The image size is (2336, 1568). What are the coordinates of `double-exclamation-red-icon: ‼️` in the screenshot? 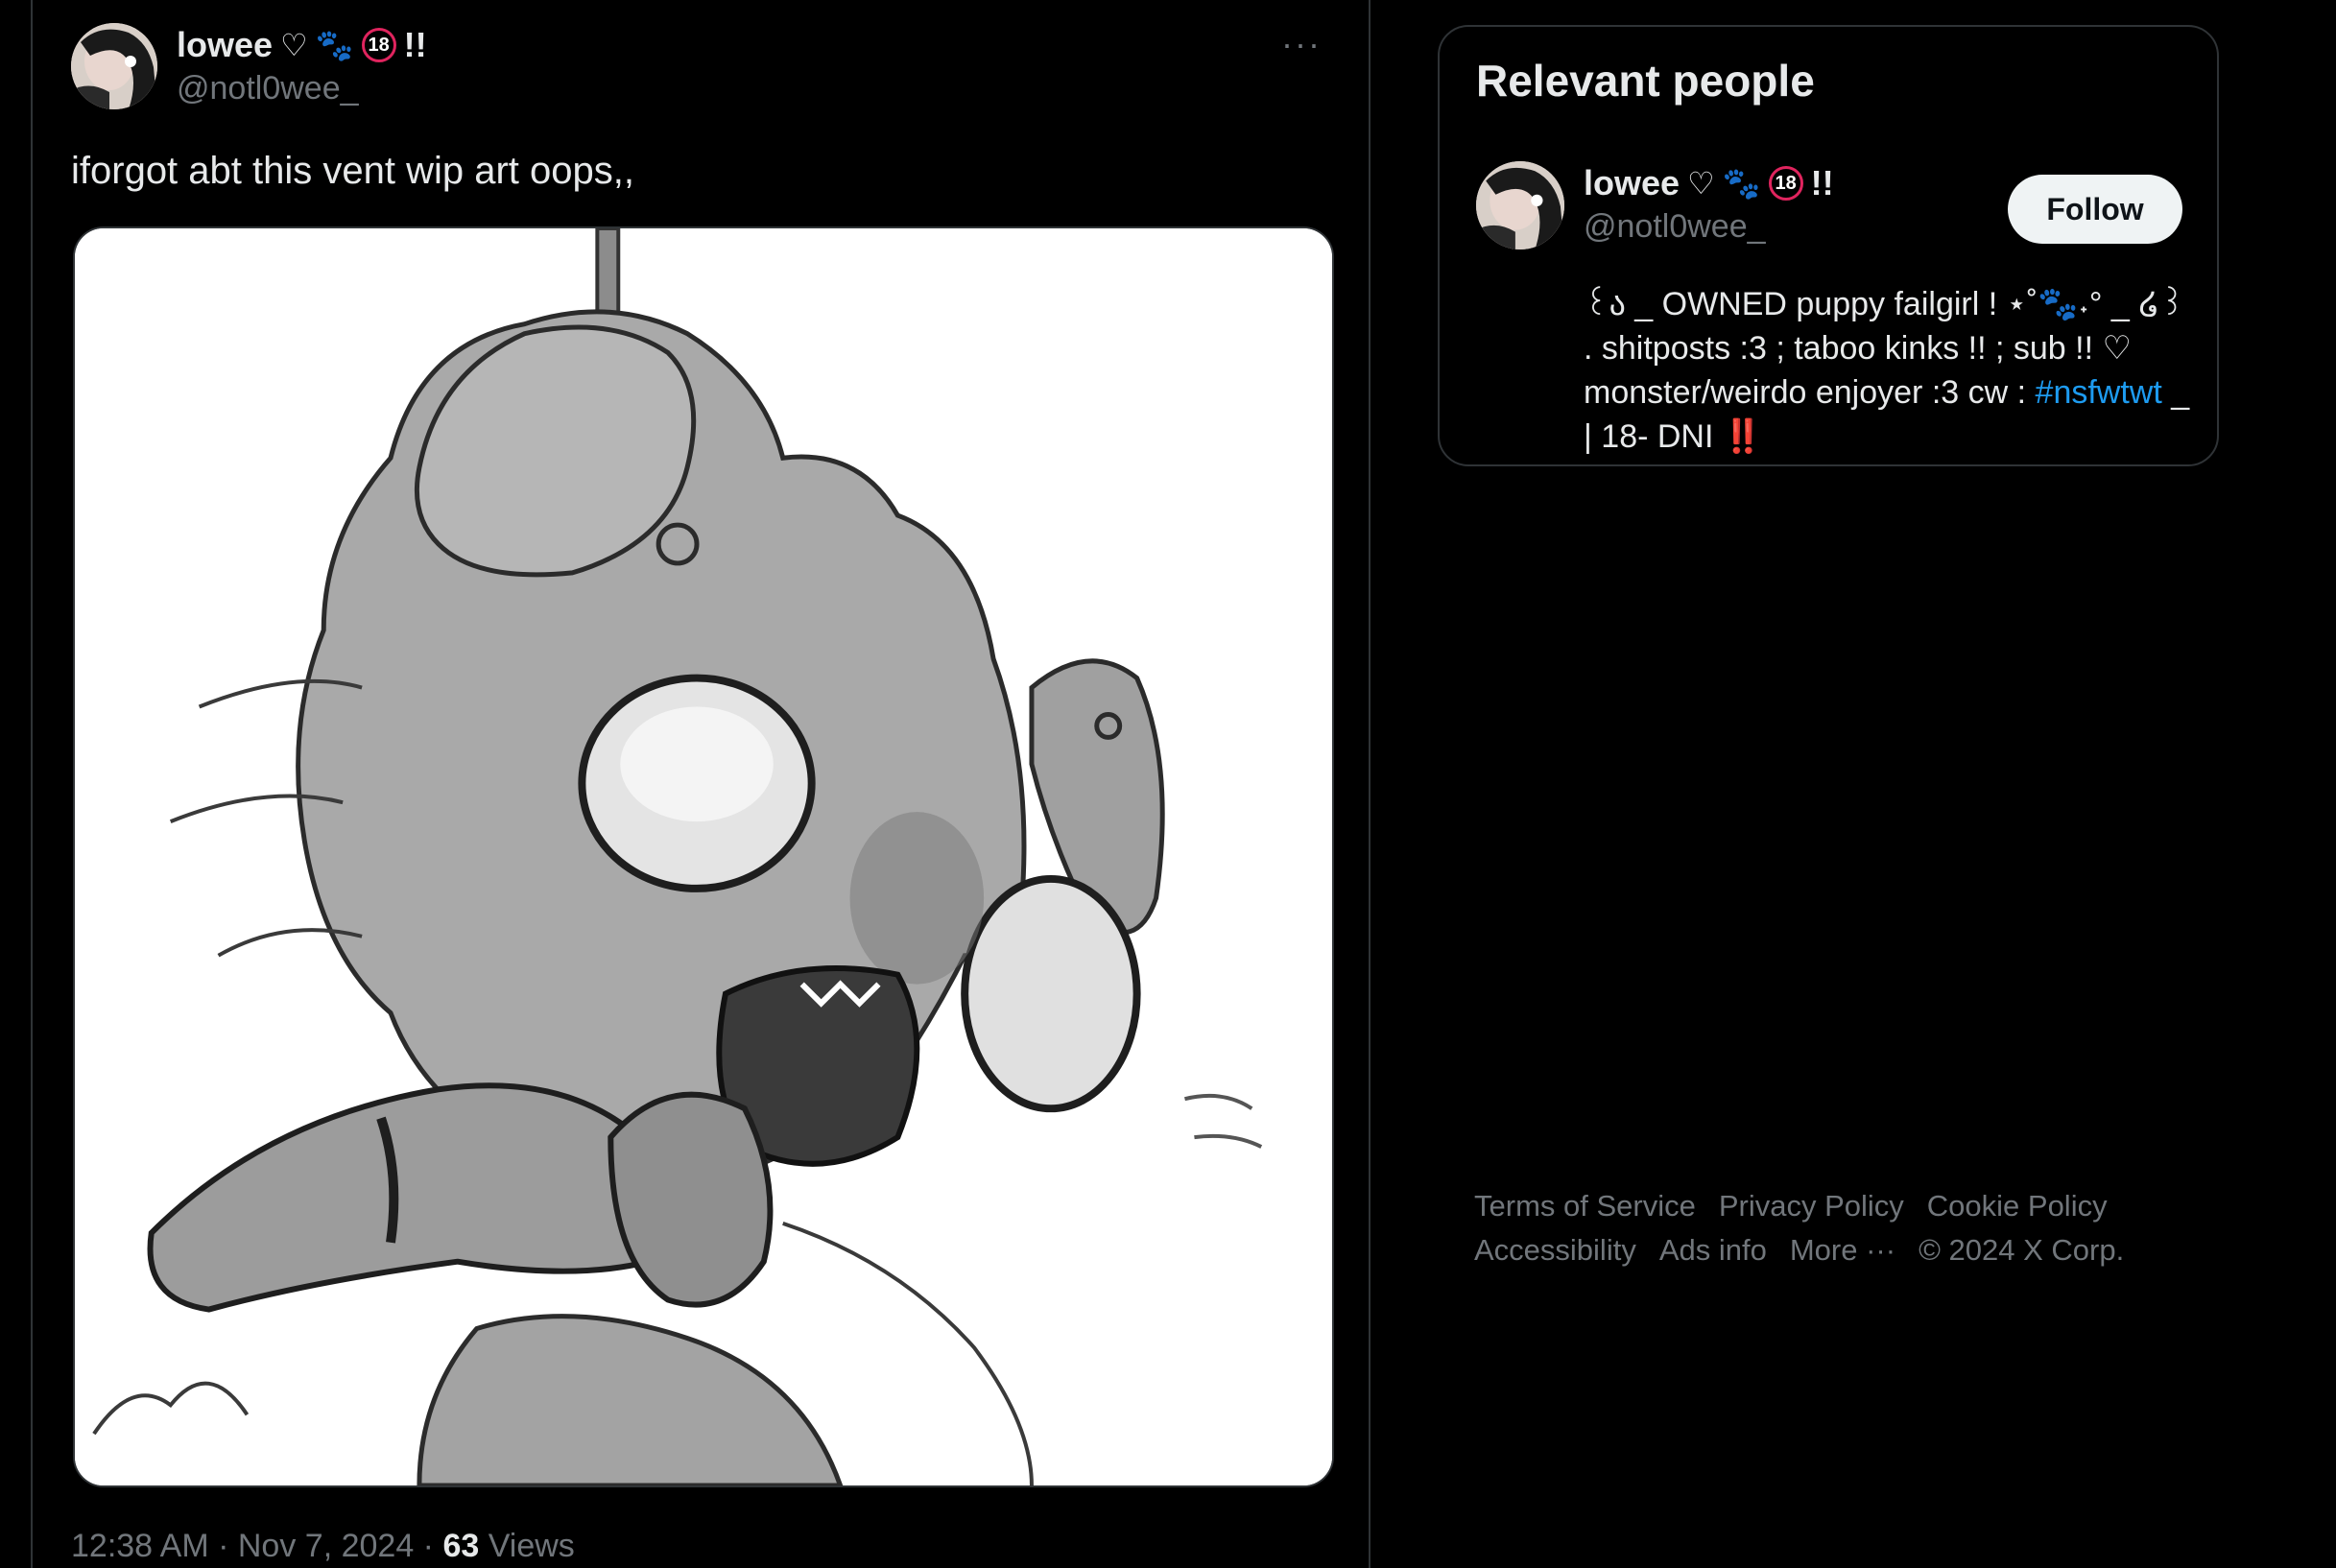 It's located at (1743, 436).